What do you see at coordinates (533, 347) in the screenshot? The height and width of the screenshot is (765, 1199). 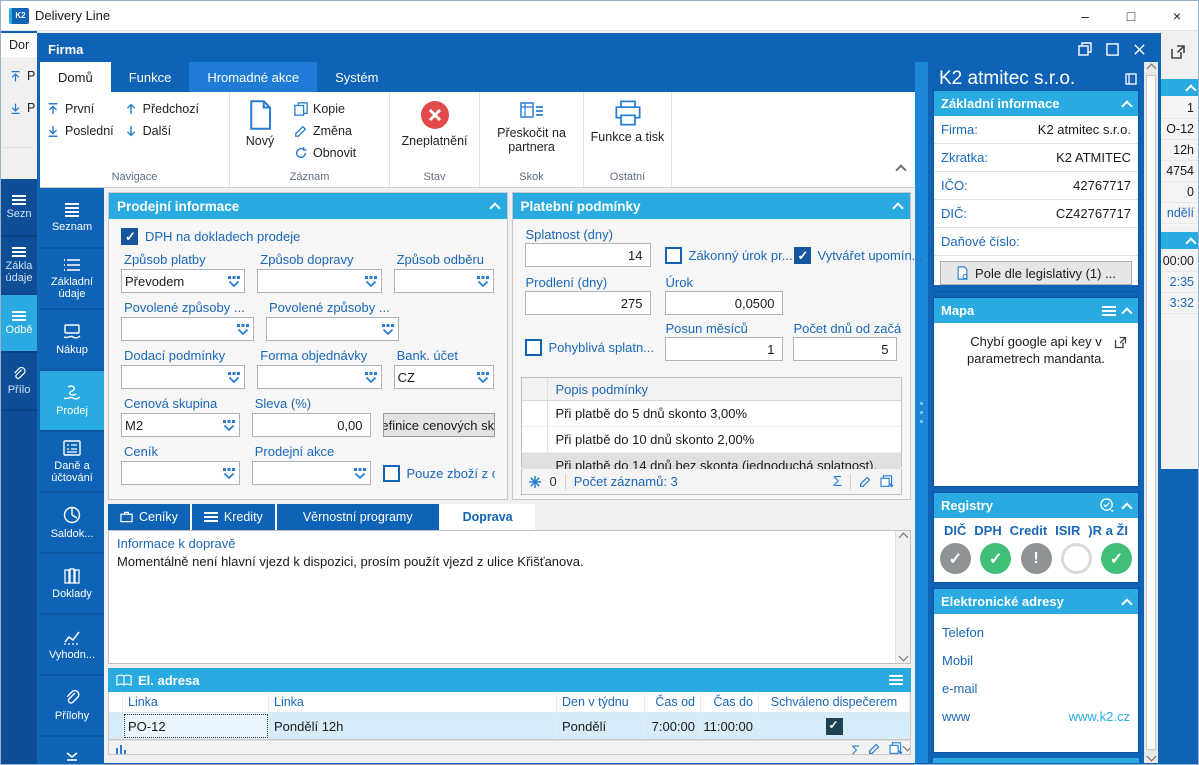 I see `pohybliva-checkbox` at bounding box center [533, 347].